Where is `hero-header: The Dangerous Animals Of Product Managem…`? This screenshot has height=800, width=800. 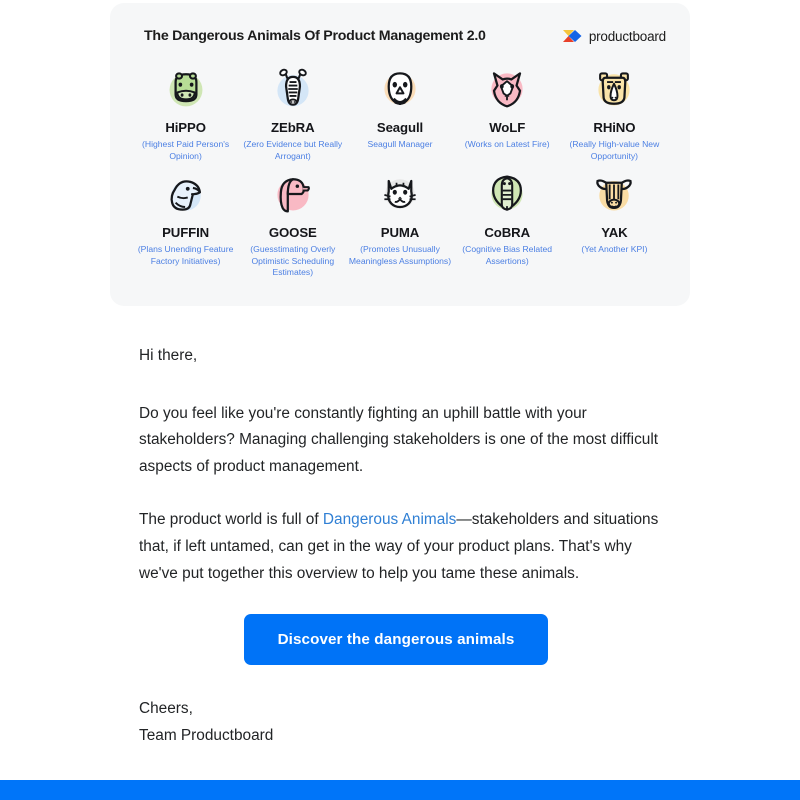
hero-header: The Dangerous Animals Of Product Managem… is located at coordinates (400, 36).